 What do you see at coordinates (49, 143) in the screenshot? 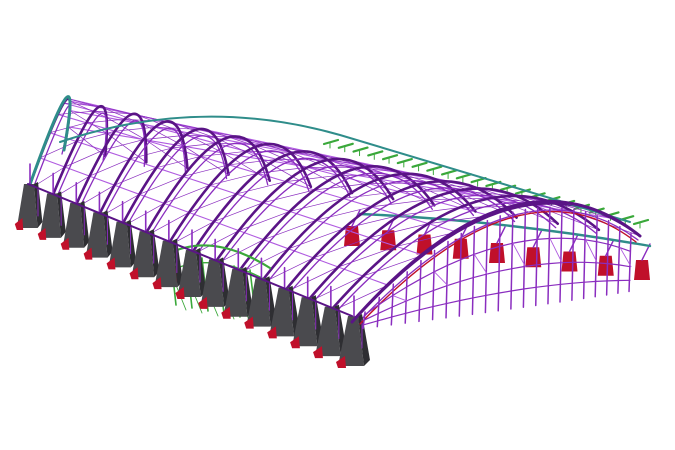
I see `gable-edge-beam` at bounding box center [49, 143].